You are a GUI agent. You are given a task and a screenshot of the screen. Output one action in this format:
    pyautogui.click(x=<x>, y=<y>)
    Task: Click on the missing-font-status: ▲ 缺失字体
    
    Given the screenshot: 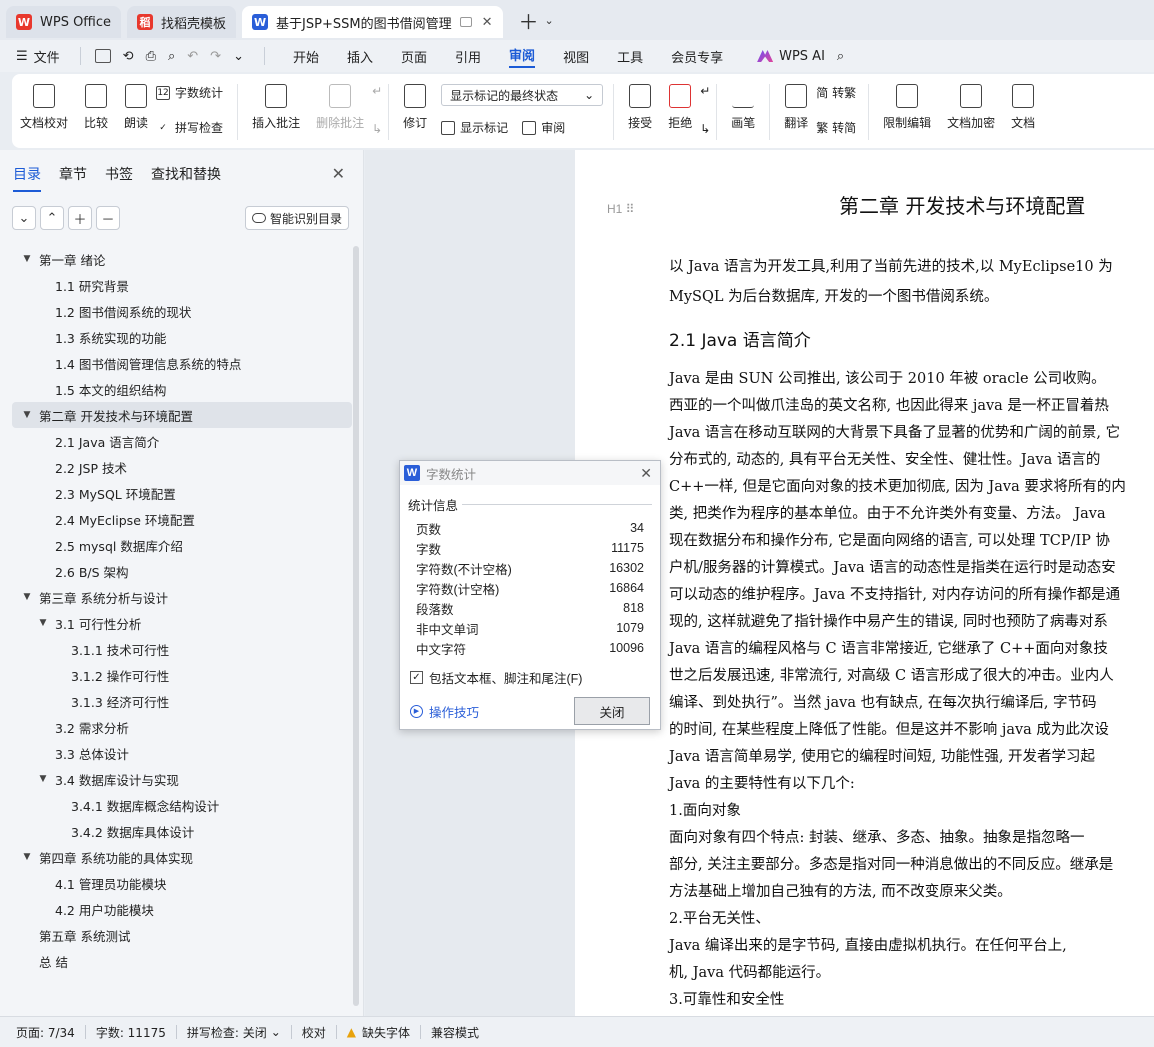 What is the action you would take?
    pyautogui.click(x=378, y=1032)
    